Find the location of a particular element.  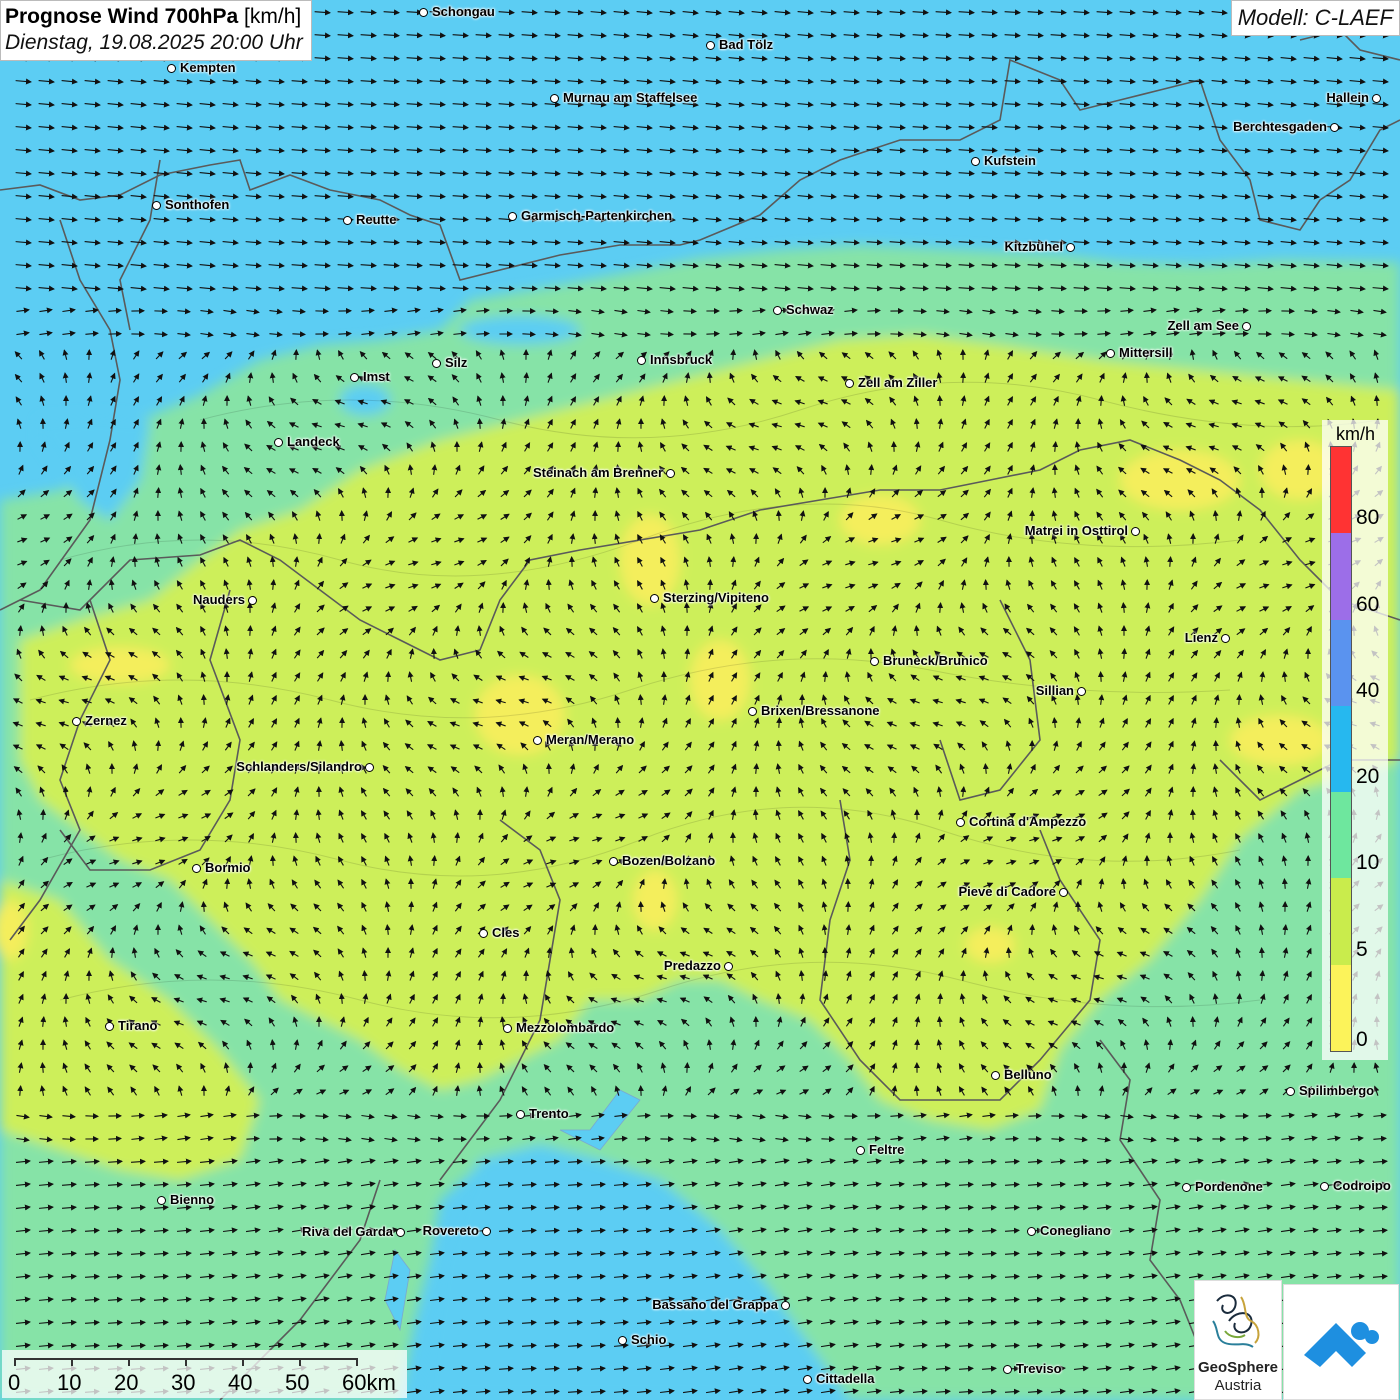

city-label: Cles is located at coordinates (506, 932).